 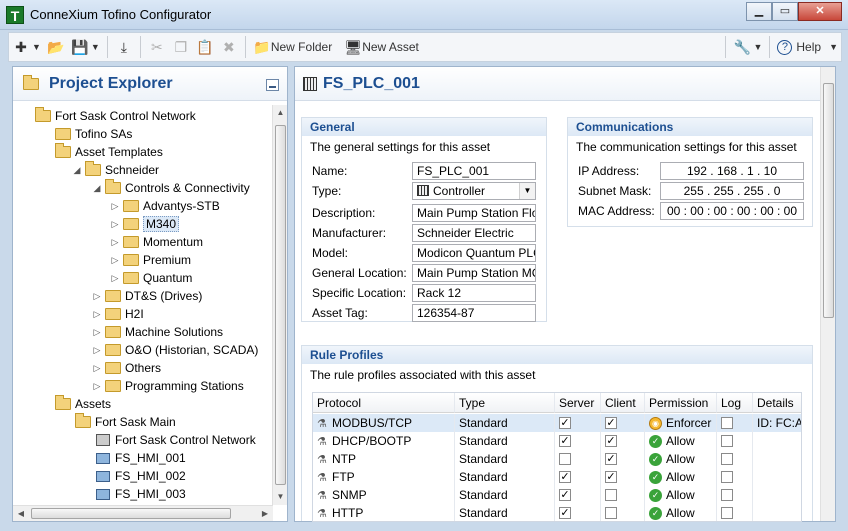 What do you see at coordinates (164, 206) in the screenshot?
I see `tree-item: ▷ Advantys-STB` at bounding box center [164, 206].